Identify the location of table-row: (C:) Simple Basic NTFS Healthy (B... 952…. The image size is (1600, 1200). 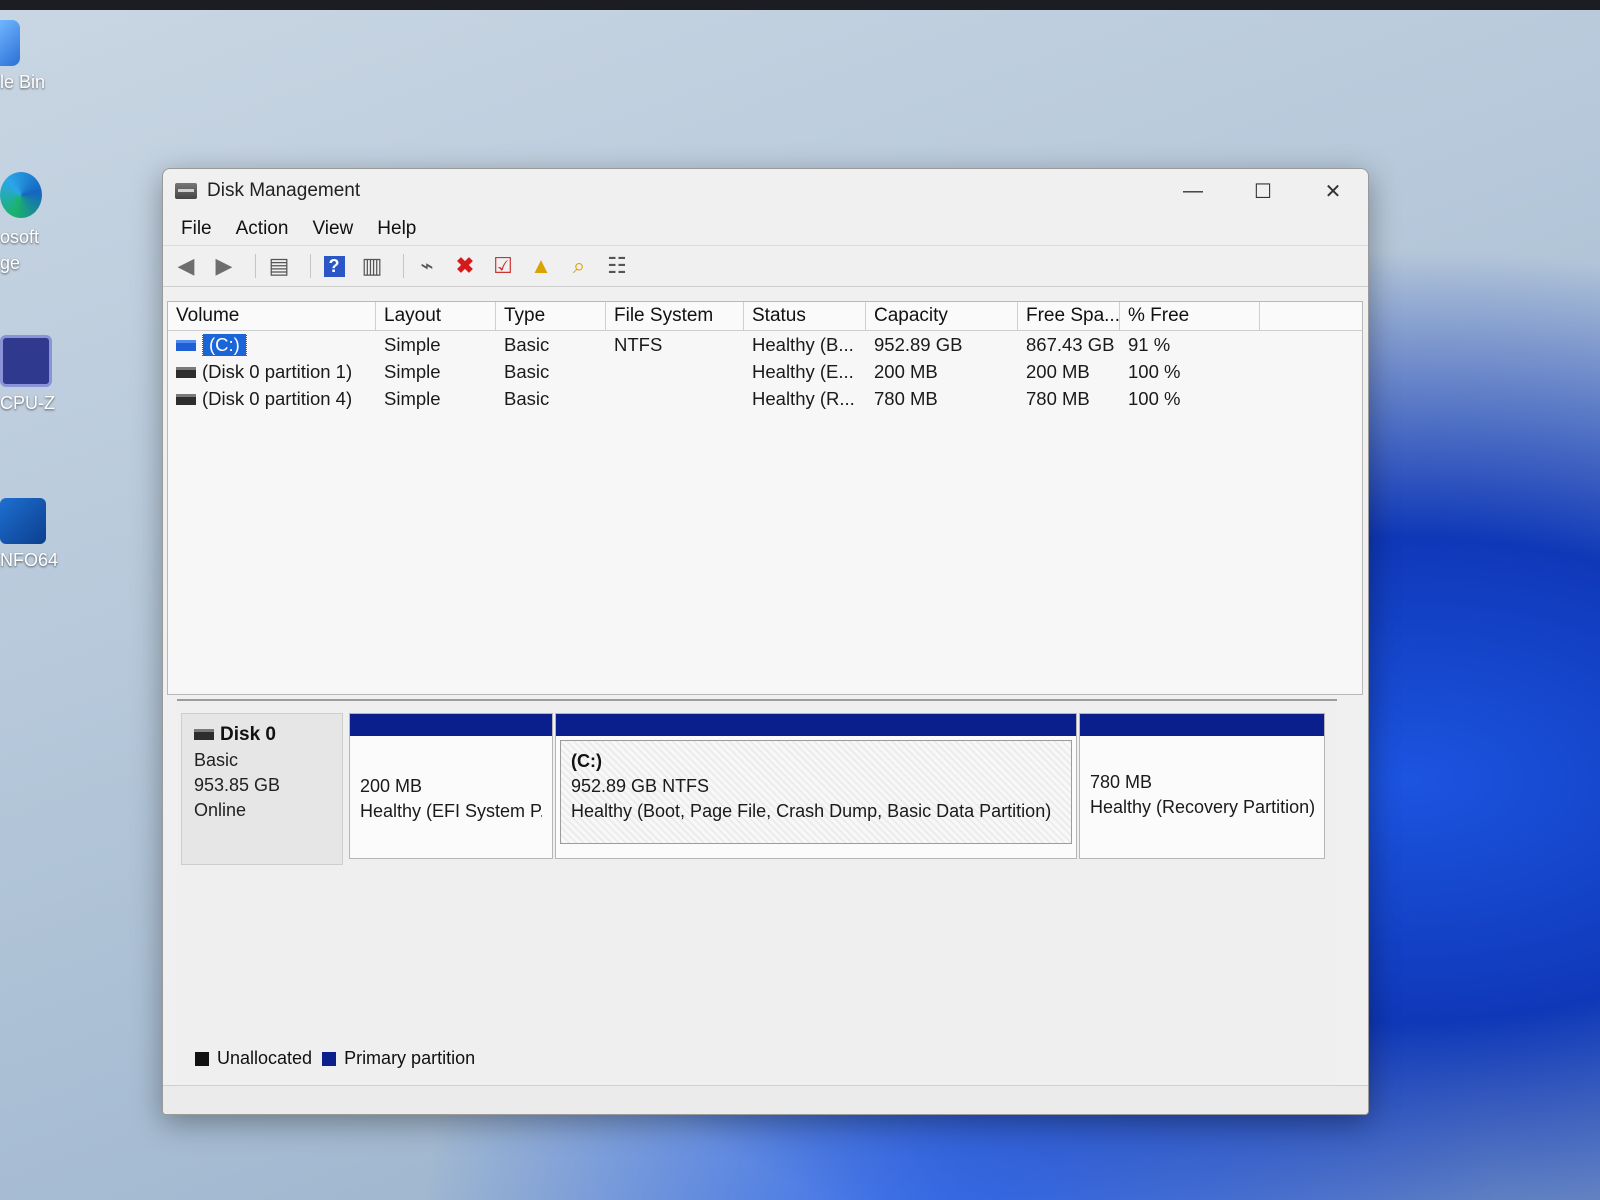
(765, 344).